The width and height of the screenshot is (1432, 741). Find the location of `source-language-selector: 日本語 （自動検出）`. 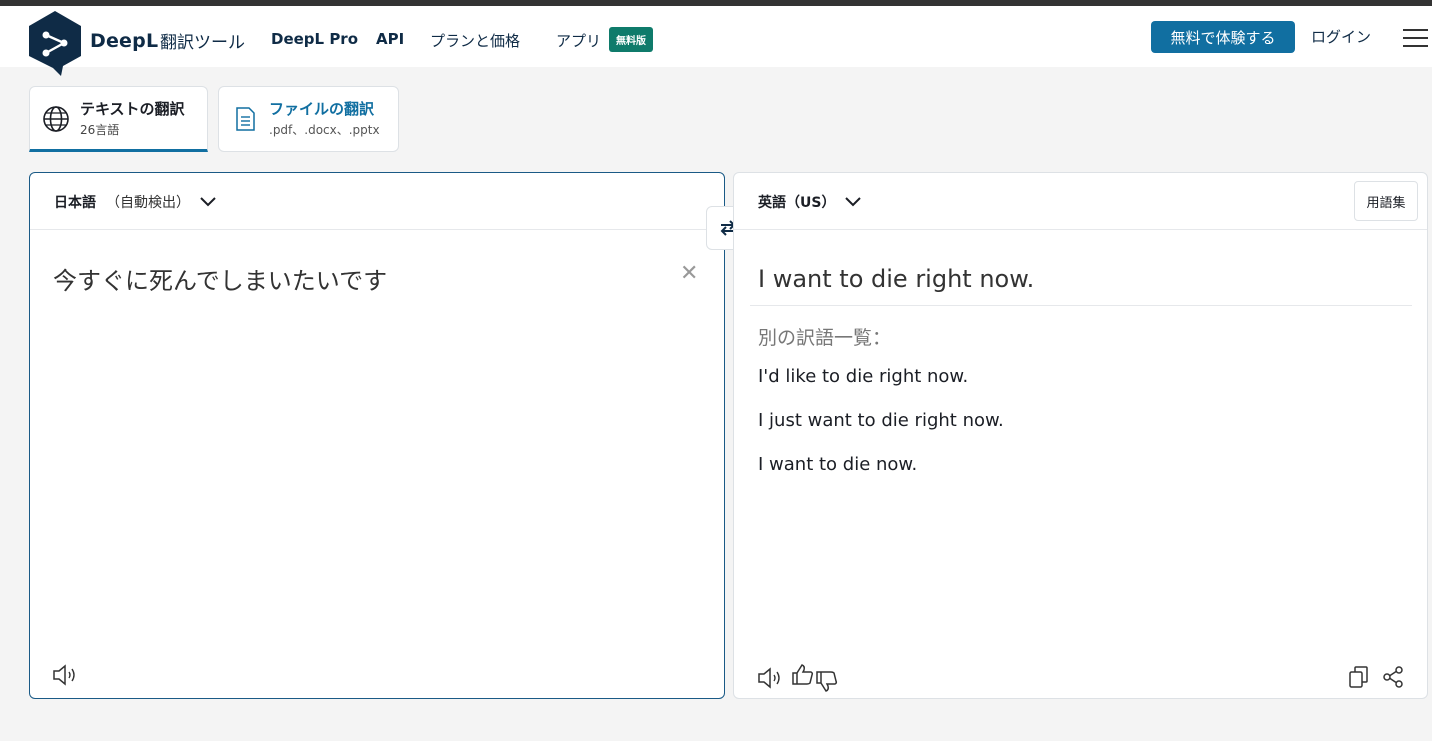

source-language-selector: 日本語 （自動検出） is located at coordinates (135, 202).